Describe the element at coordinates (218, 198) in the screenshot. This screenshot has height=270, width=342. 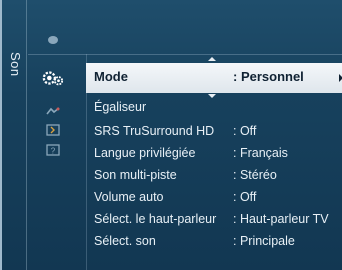
I see `menu-item-volume-auto: Volume auto : Off` at that location.